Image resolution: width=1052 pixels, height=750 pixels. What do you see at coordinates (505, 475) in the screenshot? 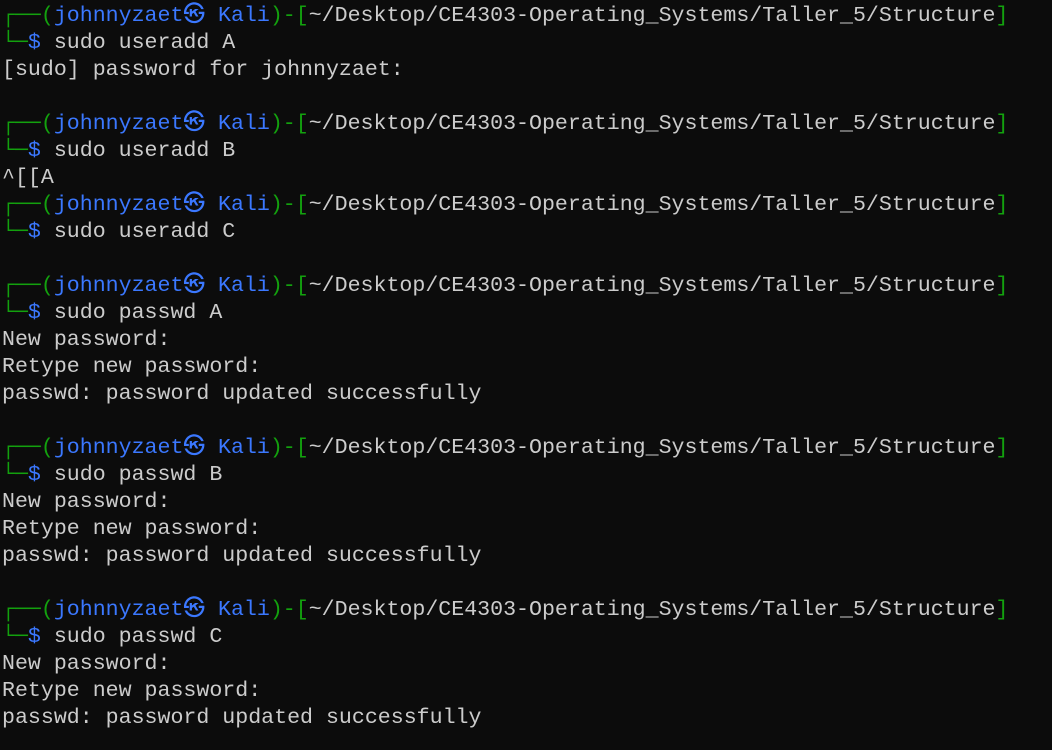
I see `command-line: └─$ sudo passwd B` at bounding box center [505, 475].